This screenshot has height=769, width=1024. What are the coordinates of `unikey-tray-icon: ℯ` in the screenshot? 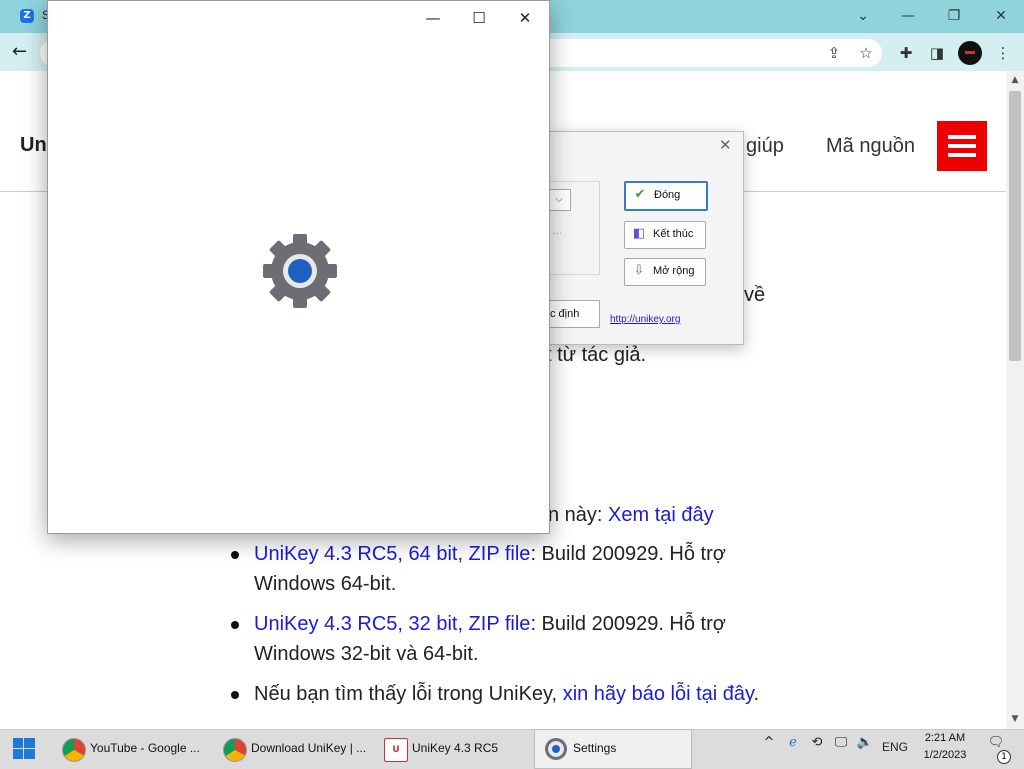 It's located at (793, 742).